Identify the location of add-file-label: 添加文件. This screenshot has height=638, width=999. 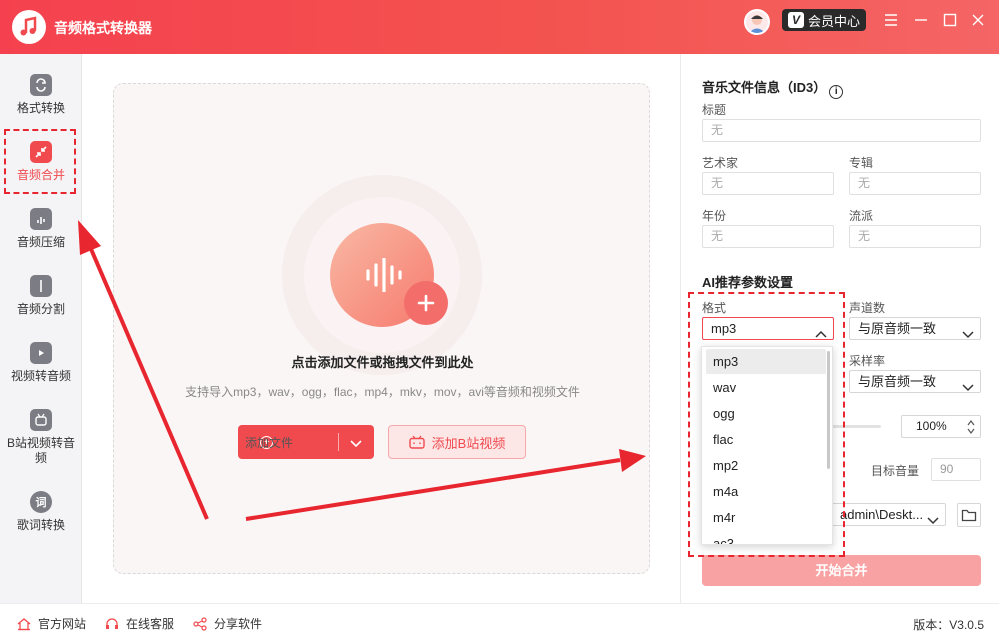
(269, 442).